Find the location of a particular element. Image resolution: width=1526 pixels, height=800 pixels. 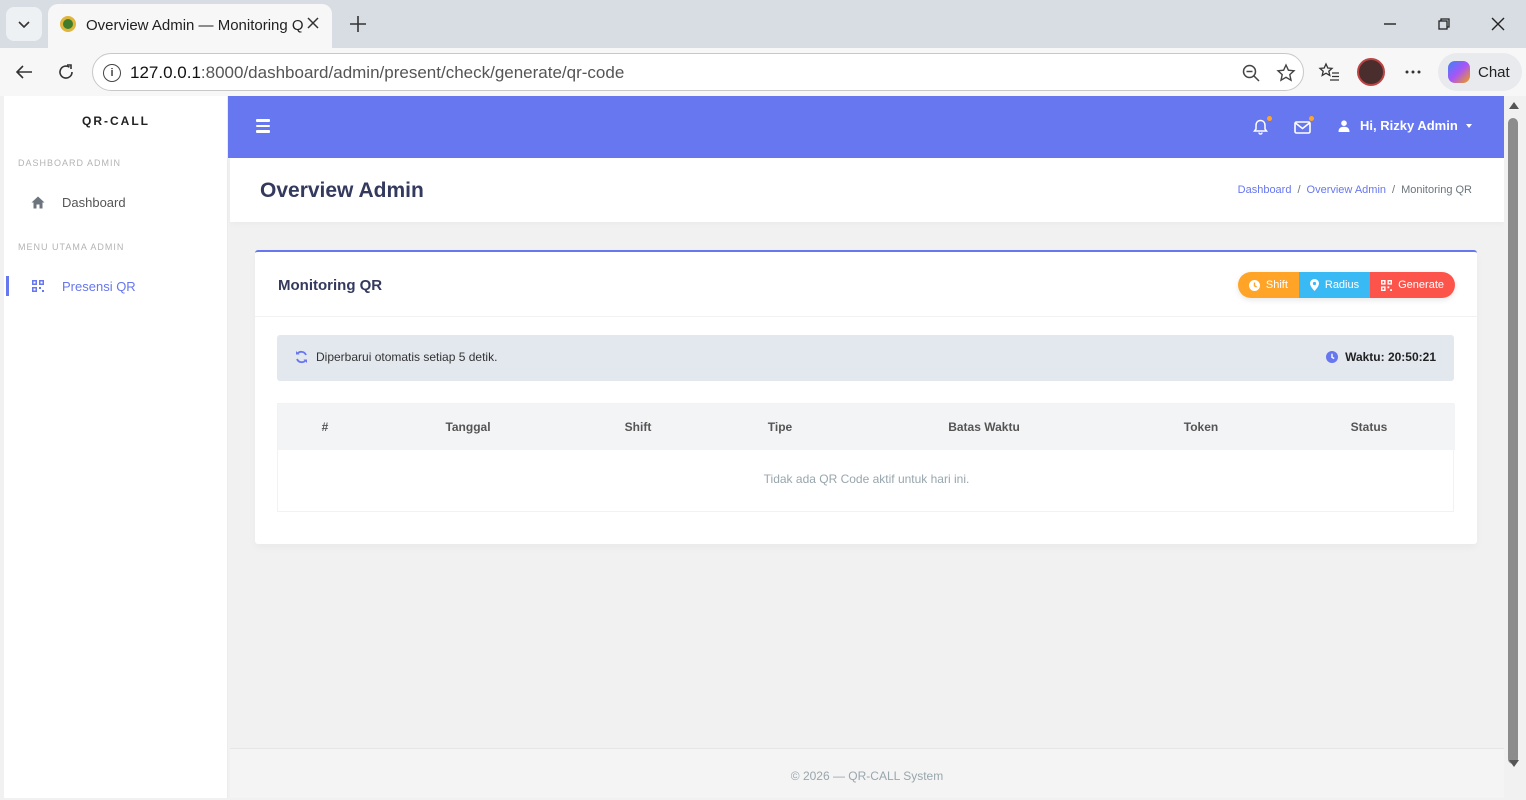

column-header: Tipe is located at coordinates (780, 427).